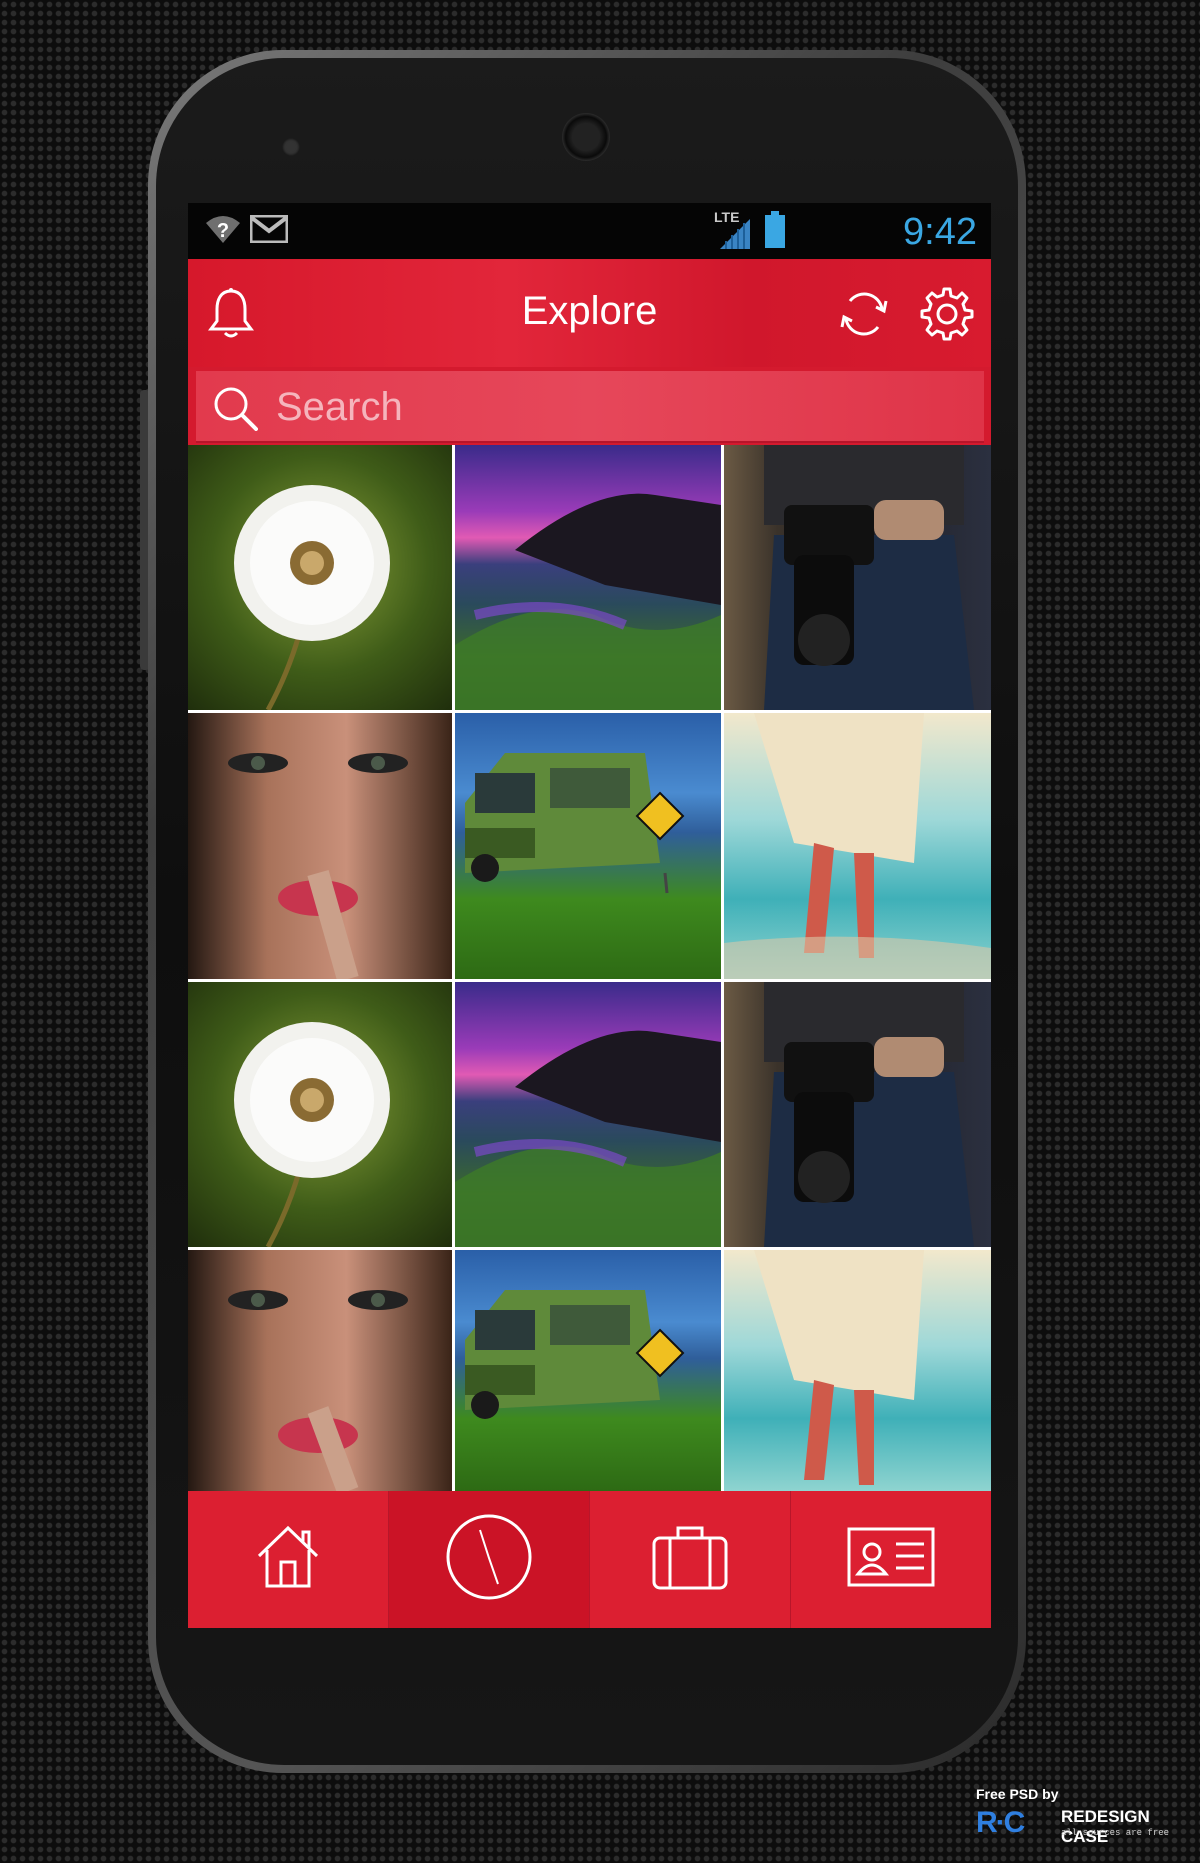 The width and height of the screenshot is (1200, 1863). Describe the element at coordinates (1105, 1826) in the screenshot. I see `credit-name: REDESIGN CASE` at that location.